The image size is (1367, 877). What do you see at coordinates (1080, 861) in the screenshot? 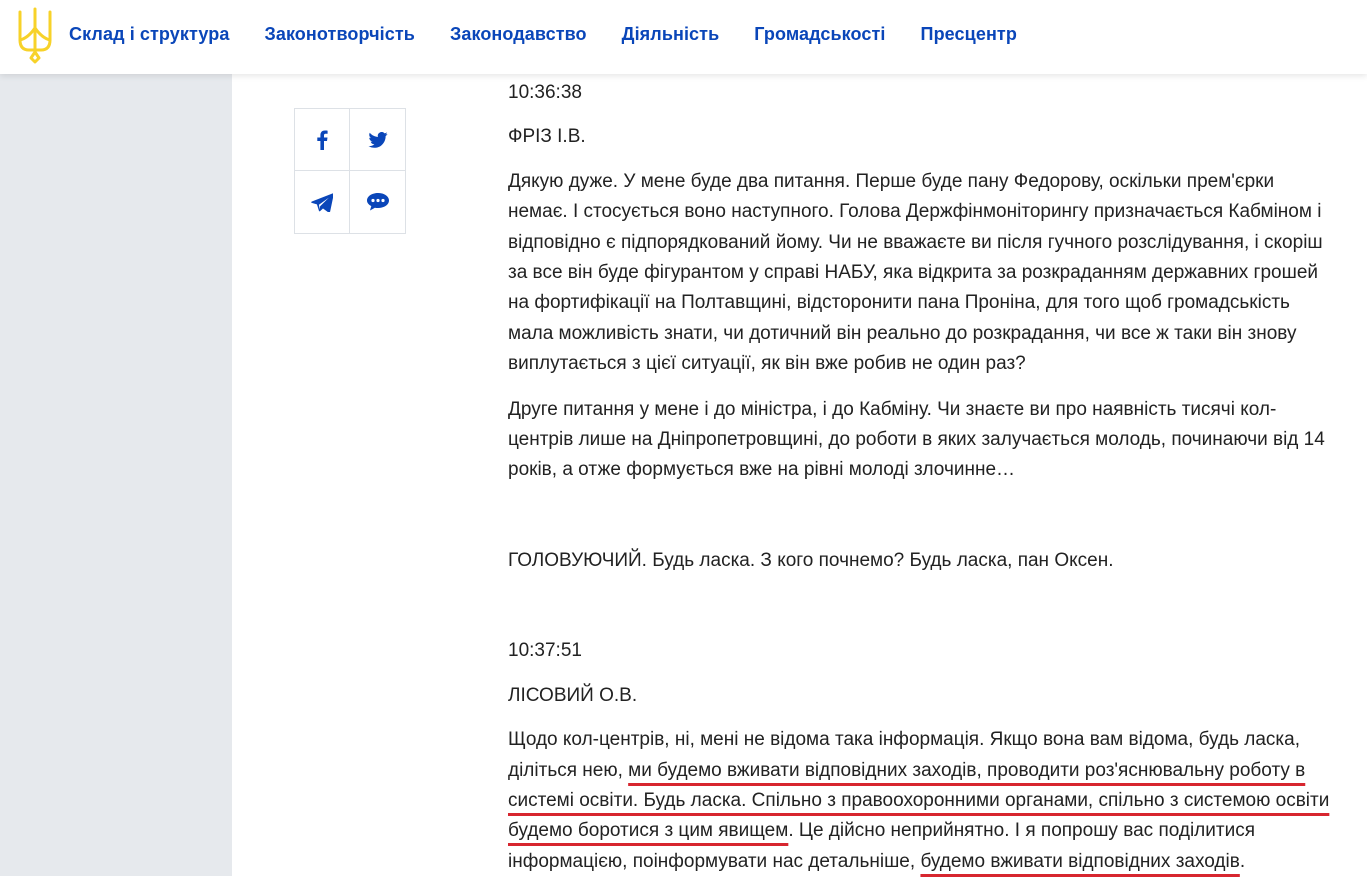
I see `highlighted-text: будемо вживати відповідних заходів` at bounding box center [1080, 861].